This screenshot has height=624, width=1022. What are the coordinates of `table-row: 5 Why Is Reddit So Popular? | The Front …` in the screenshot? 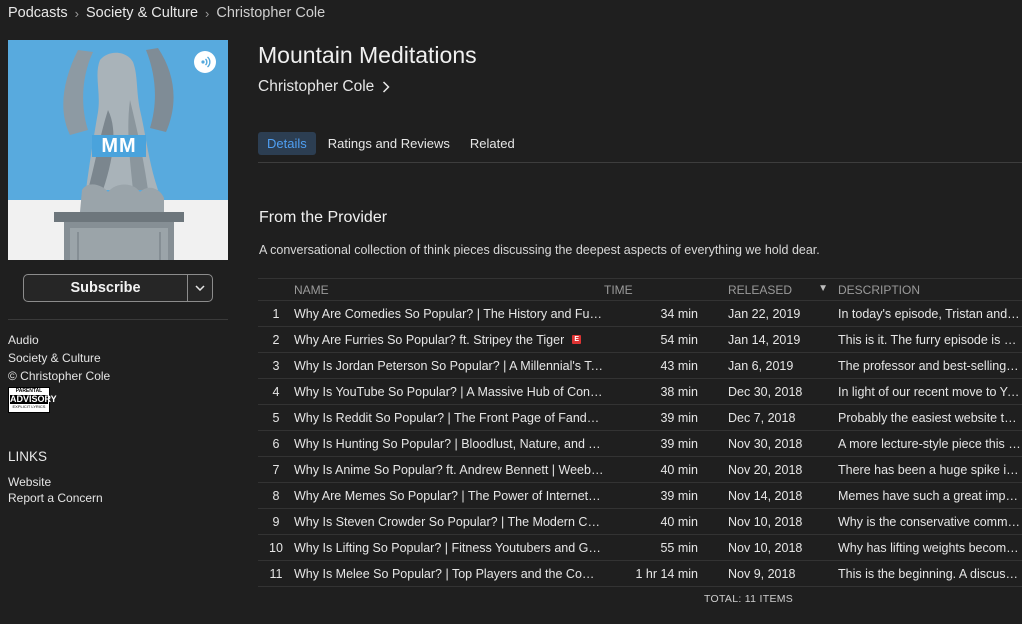 It's located at (640, 417).